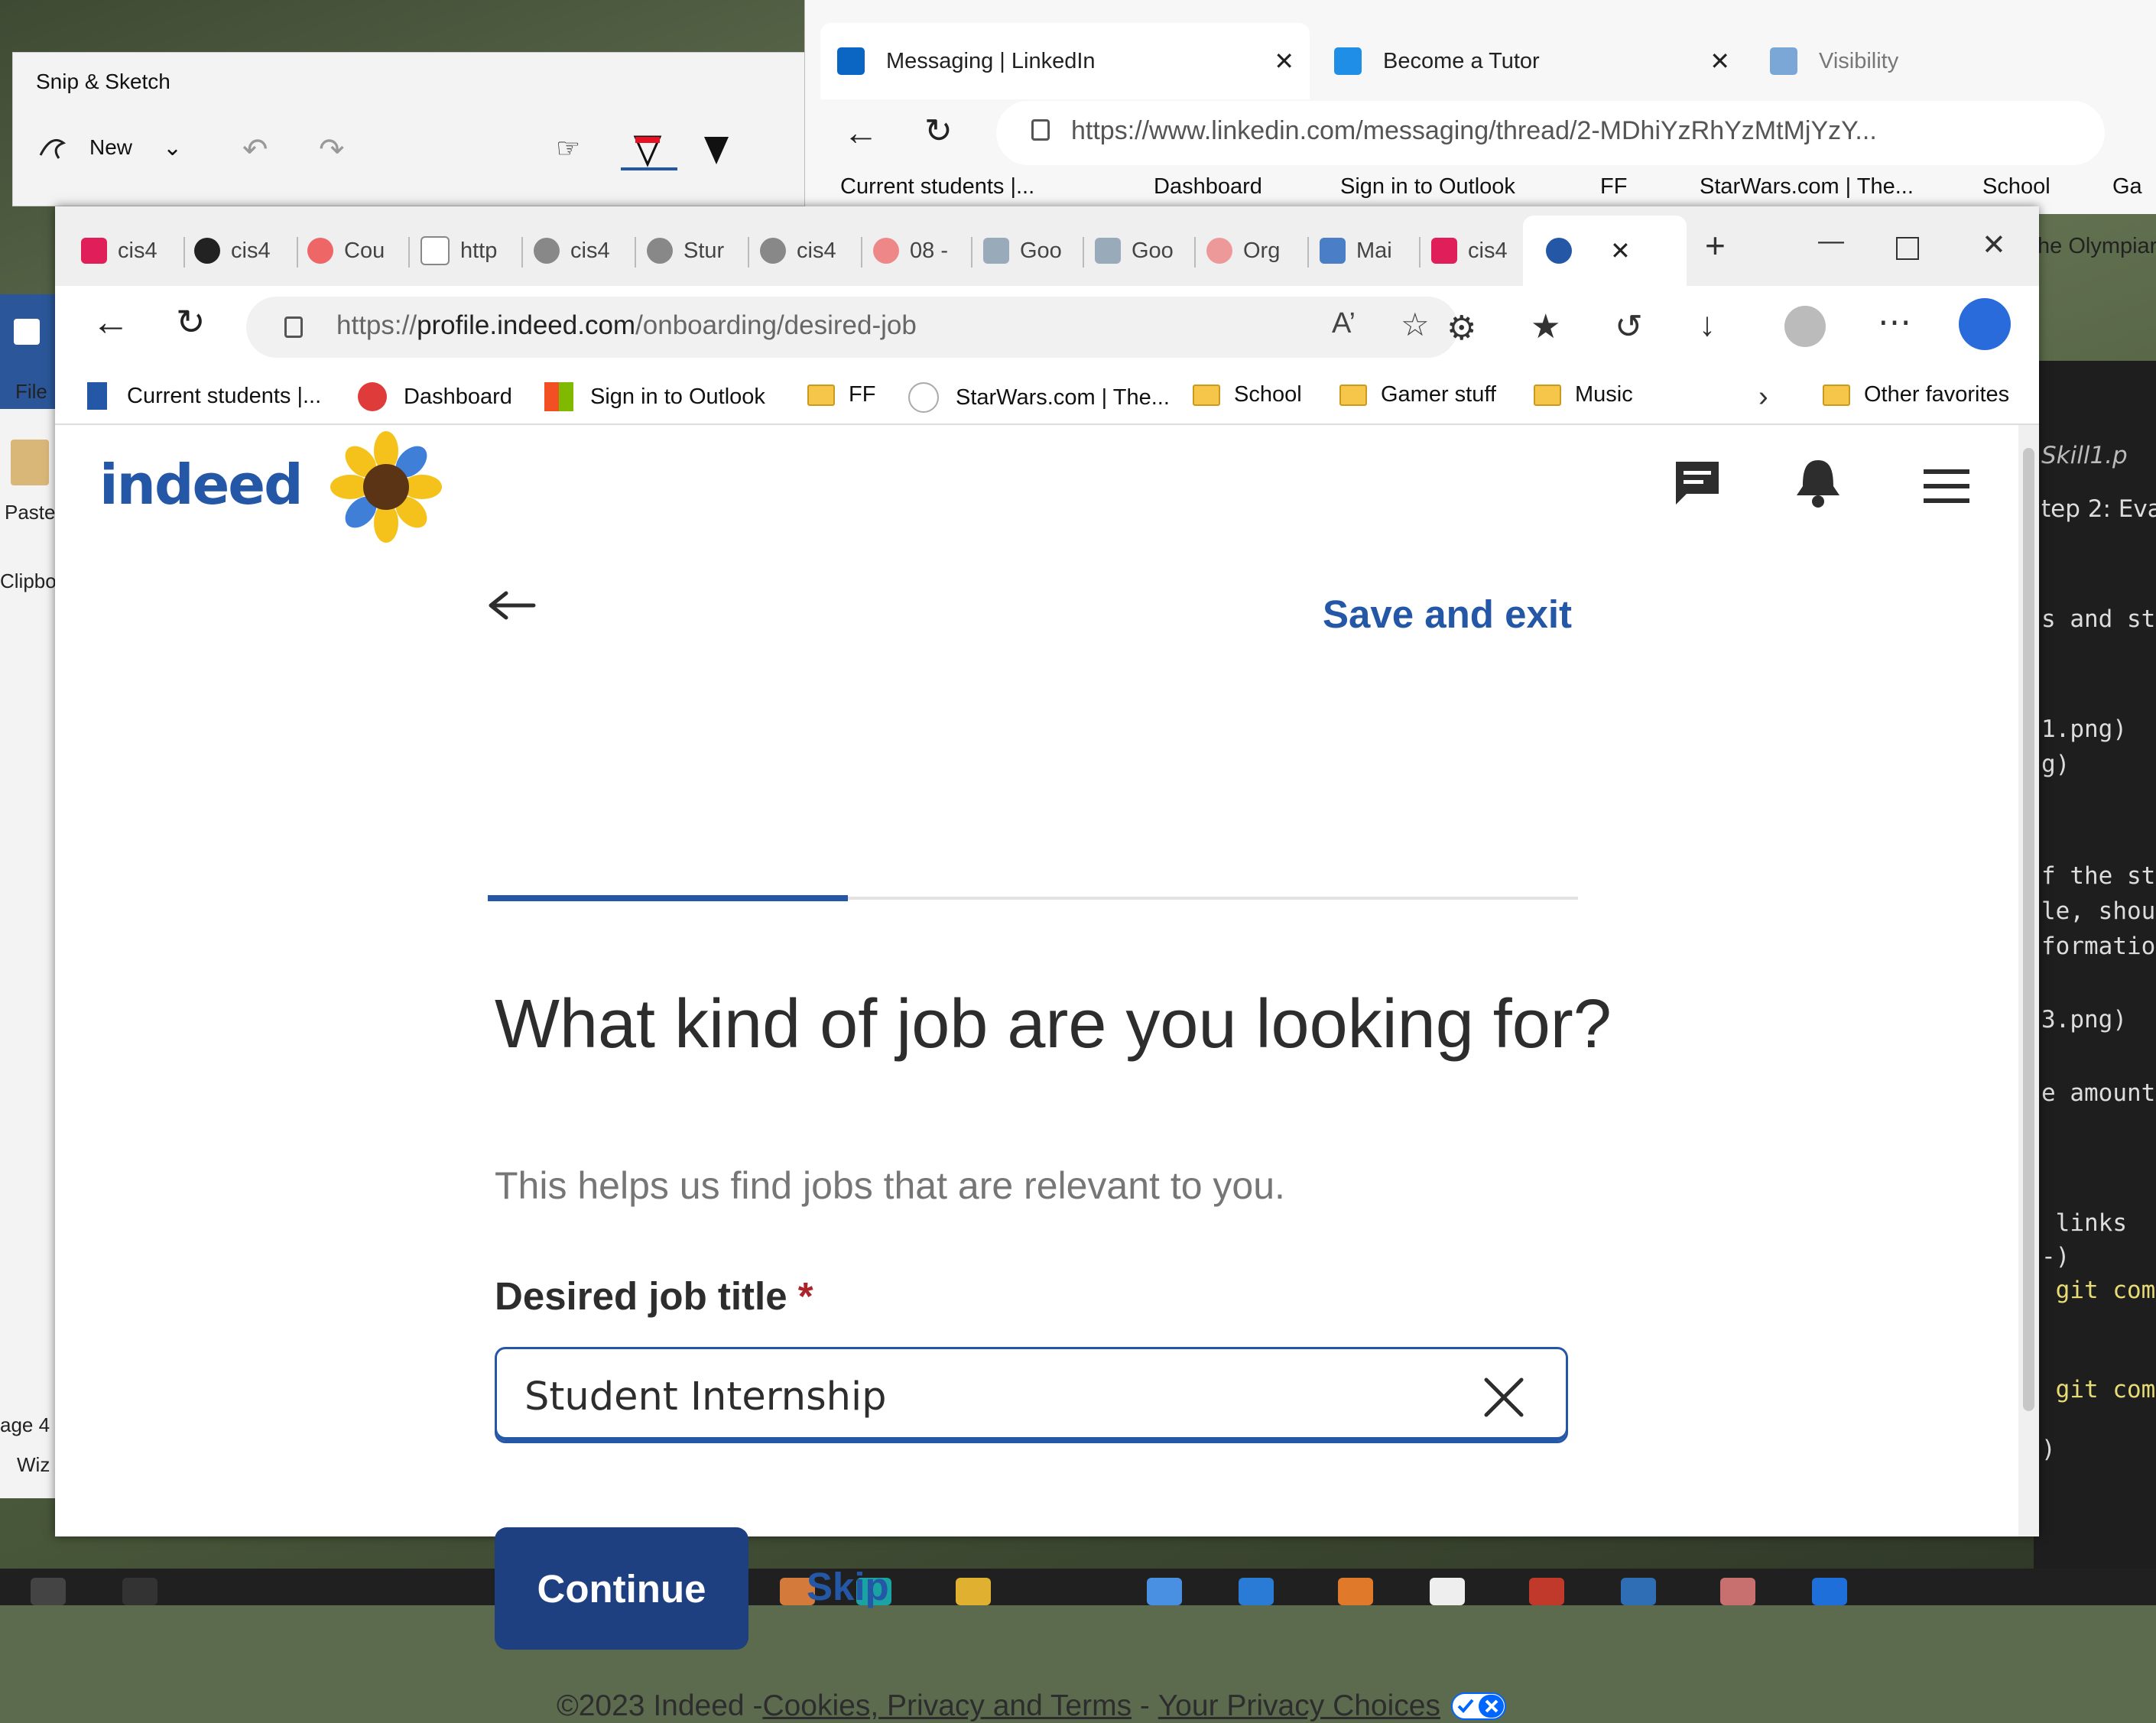  What do you see at coordinates (1531, 61) in the screenshot?
I see `tab-become-tutor: Become a Tutor ✕` at bounding box center [1531, 61].